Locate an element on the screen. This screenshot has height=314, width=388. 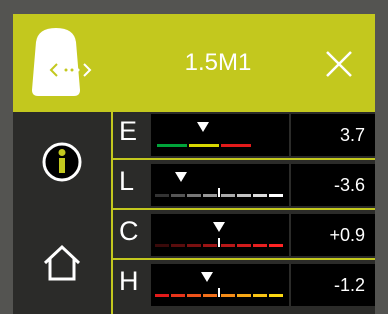
row-e: E 3.7 is located at coordinates (244, 136).